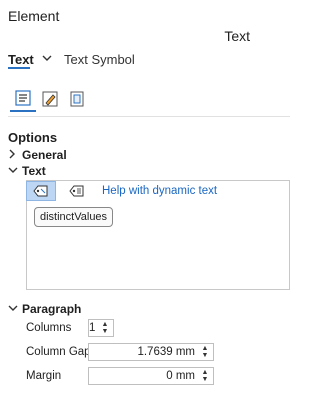  What do you see at coordinates (41, 191) in the screenshot?
I see `dynamic-tag-icon` at bounding box center [41, 191].